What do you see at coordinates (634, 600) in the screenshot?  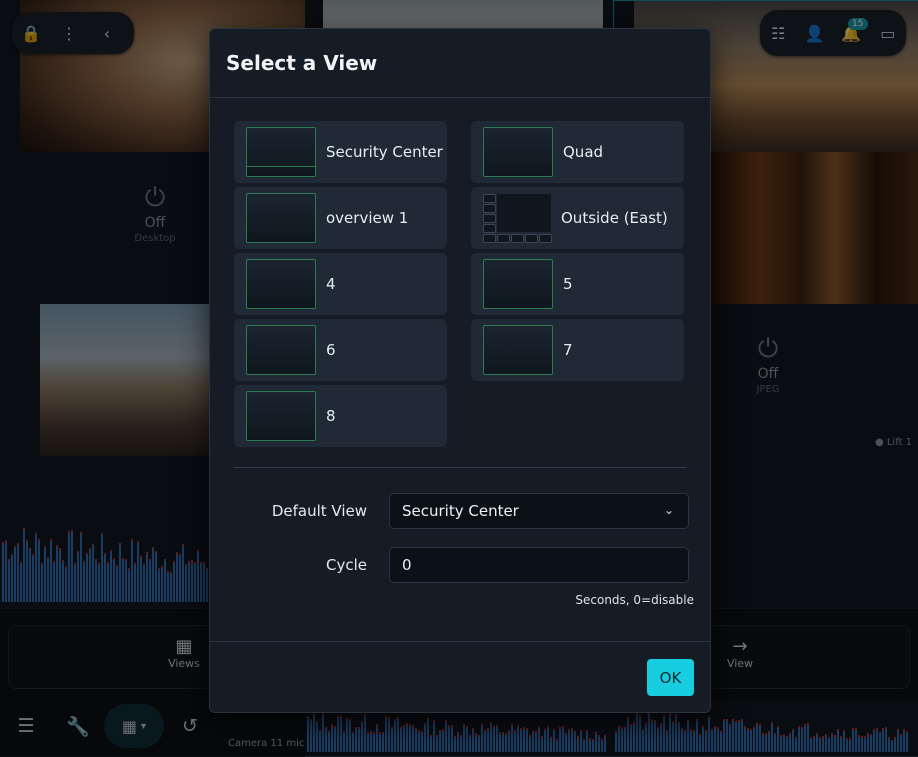 I see `cycle-hint: Seconds, 0=disable` at bounding box center [634, 600].